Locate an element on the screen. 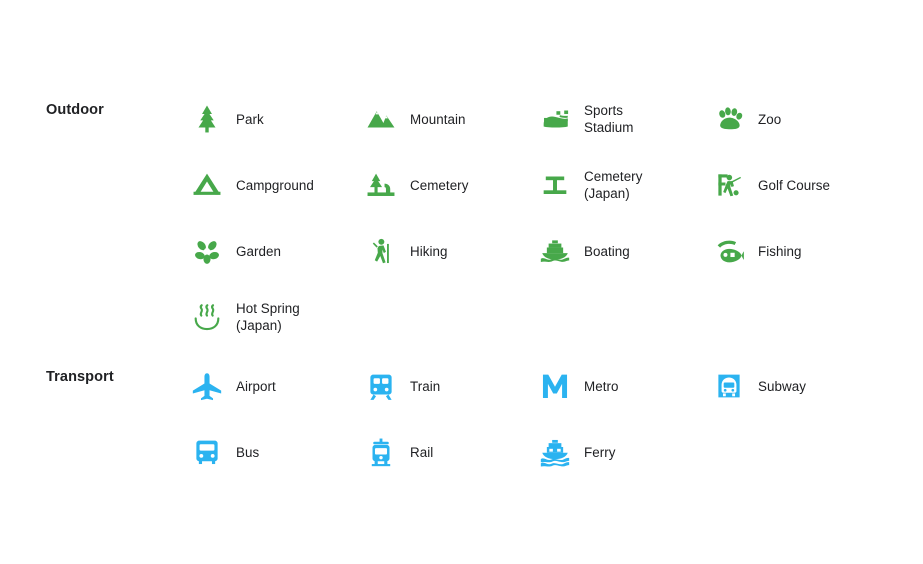  legend-item-label: Bus is located at coordinates (248, 452).